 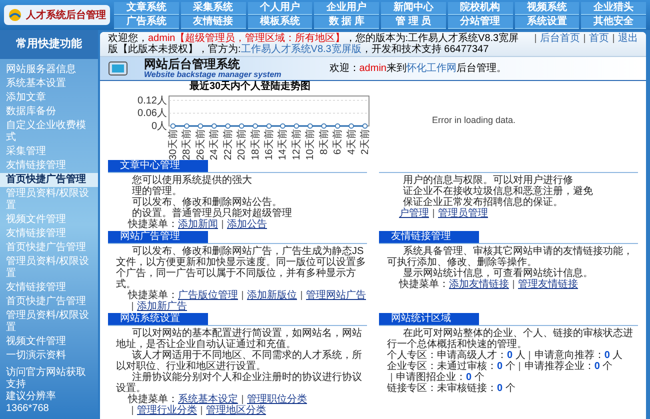 What do you see at coordinates (239, 339) in the screenshot?
I see `section-text: 可以对网站的基本配置进行简设置，如网站名，网站地址，是否让企业自动认证通过和充值。` at bounding box center [239, 339].